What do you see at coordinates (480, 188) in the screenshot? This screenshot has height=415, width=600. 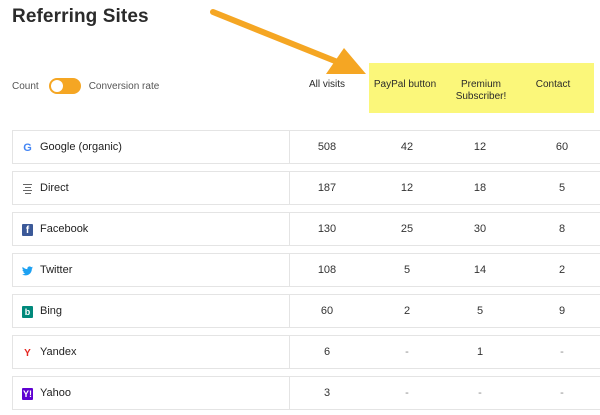 I see `premium-value: 18` at bounding box center [480, 188].